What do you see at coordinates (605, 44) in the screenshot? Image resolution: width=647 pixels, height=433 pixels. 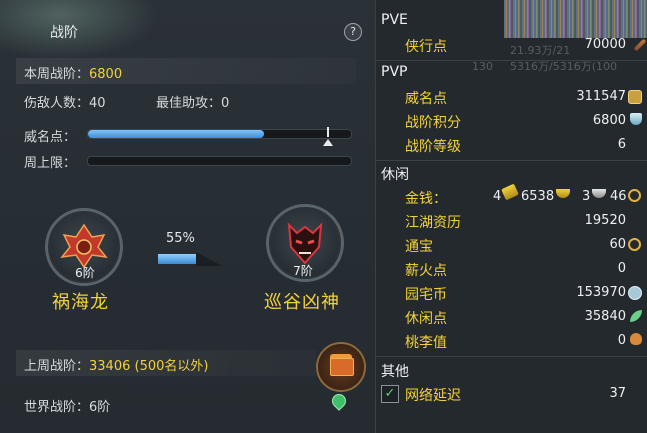 I see `pve-xiaxing-value: 70000` at bounding box center [605, 44].